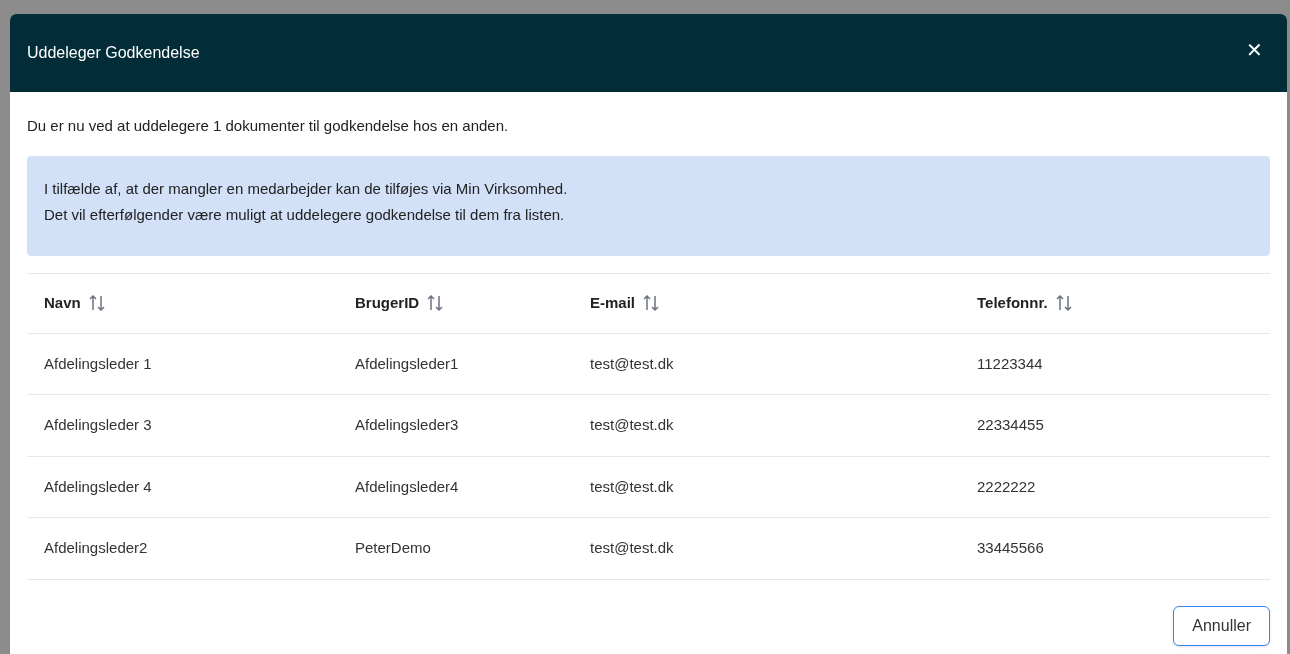  Describe the element at coordinates (1012, 302) in the screenshot. I see `column-header: Telefonnr.` at that location.